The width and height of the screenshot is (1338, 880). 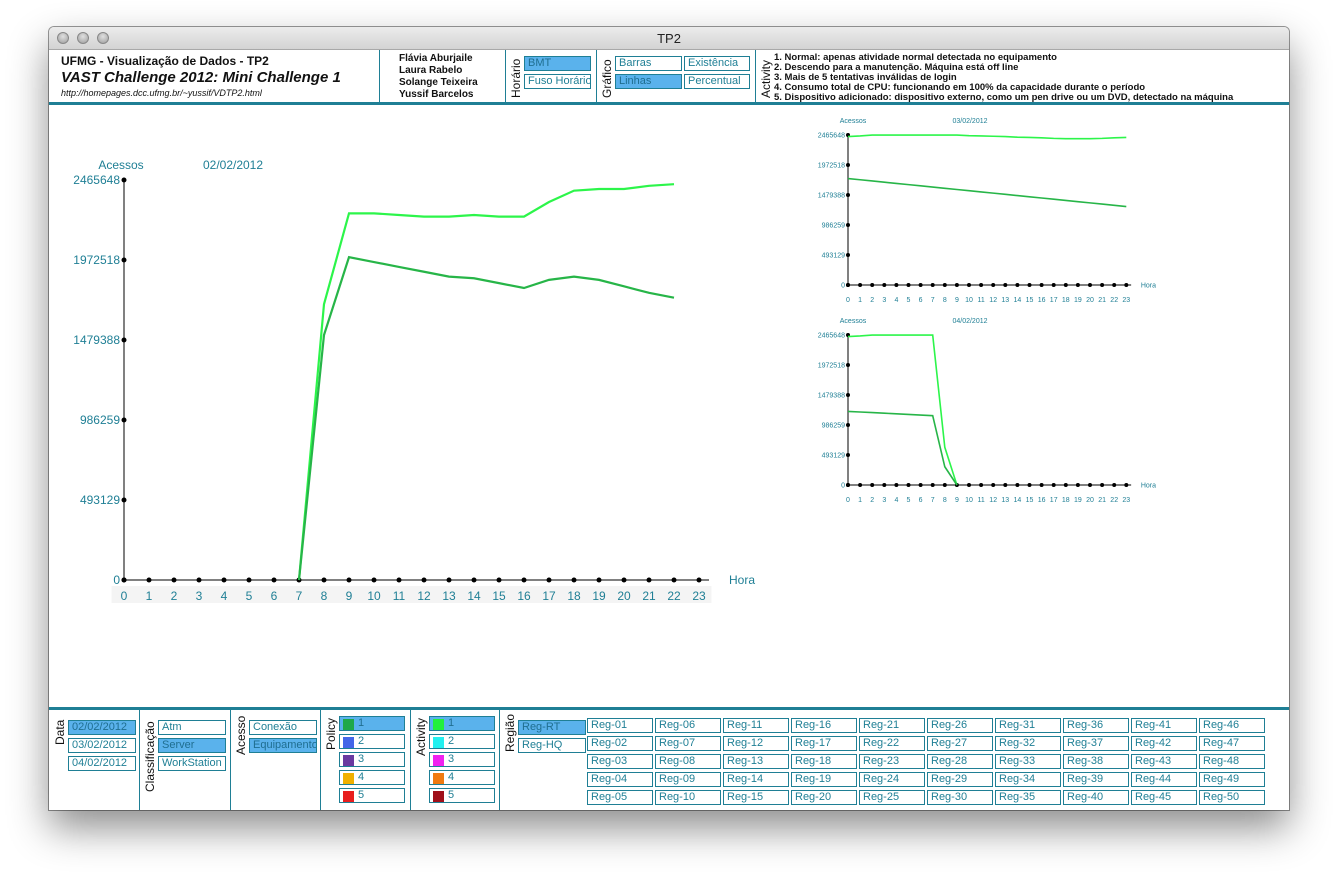 What do you see at coordinates (557, 63) in the screenshot?
I see `horario-bmt-toggle: BMT` at bounding box center [557, 63].